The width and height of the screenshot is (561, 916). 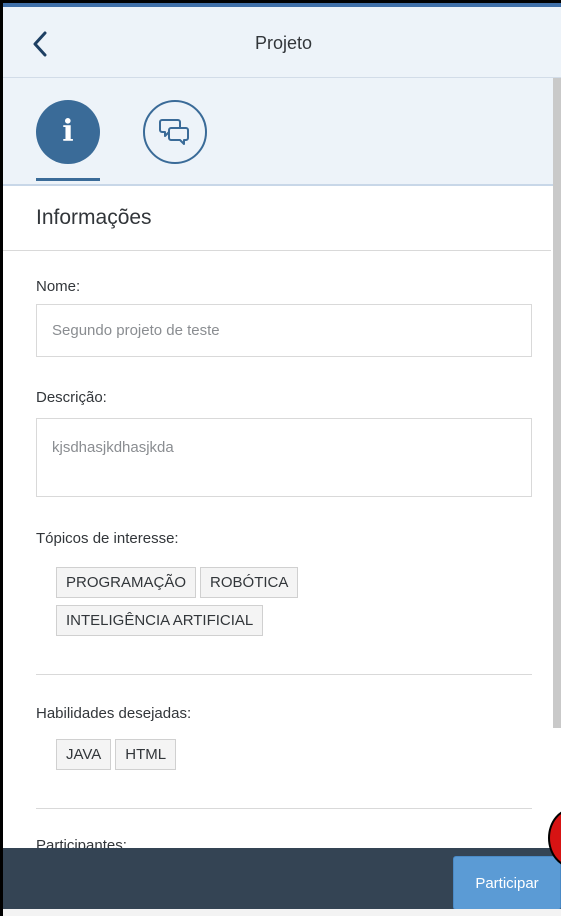 I want to click on header-bar: Projeto, so click(x=282, y=42).